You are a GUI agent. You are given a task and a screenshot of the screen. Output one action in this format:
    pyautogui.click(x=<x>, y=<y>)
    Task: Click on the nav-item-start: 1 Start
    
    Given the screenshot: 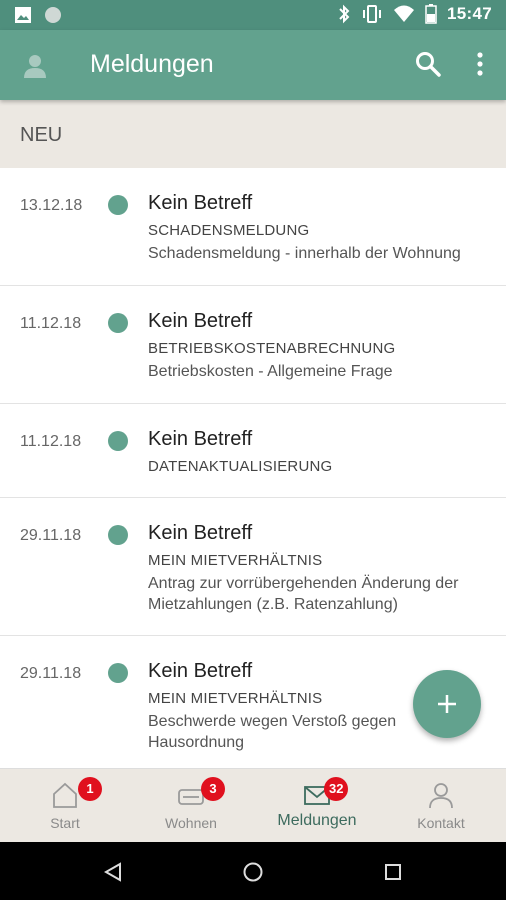 What is the action you would take?
    pyautogui.click(x=65, y=806)
    